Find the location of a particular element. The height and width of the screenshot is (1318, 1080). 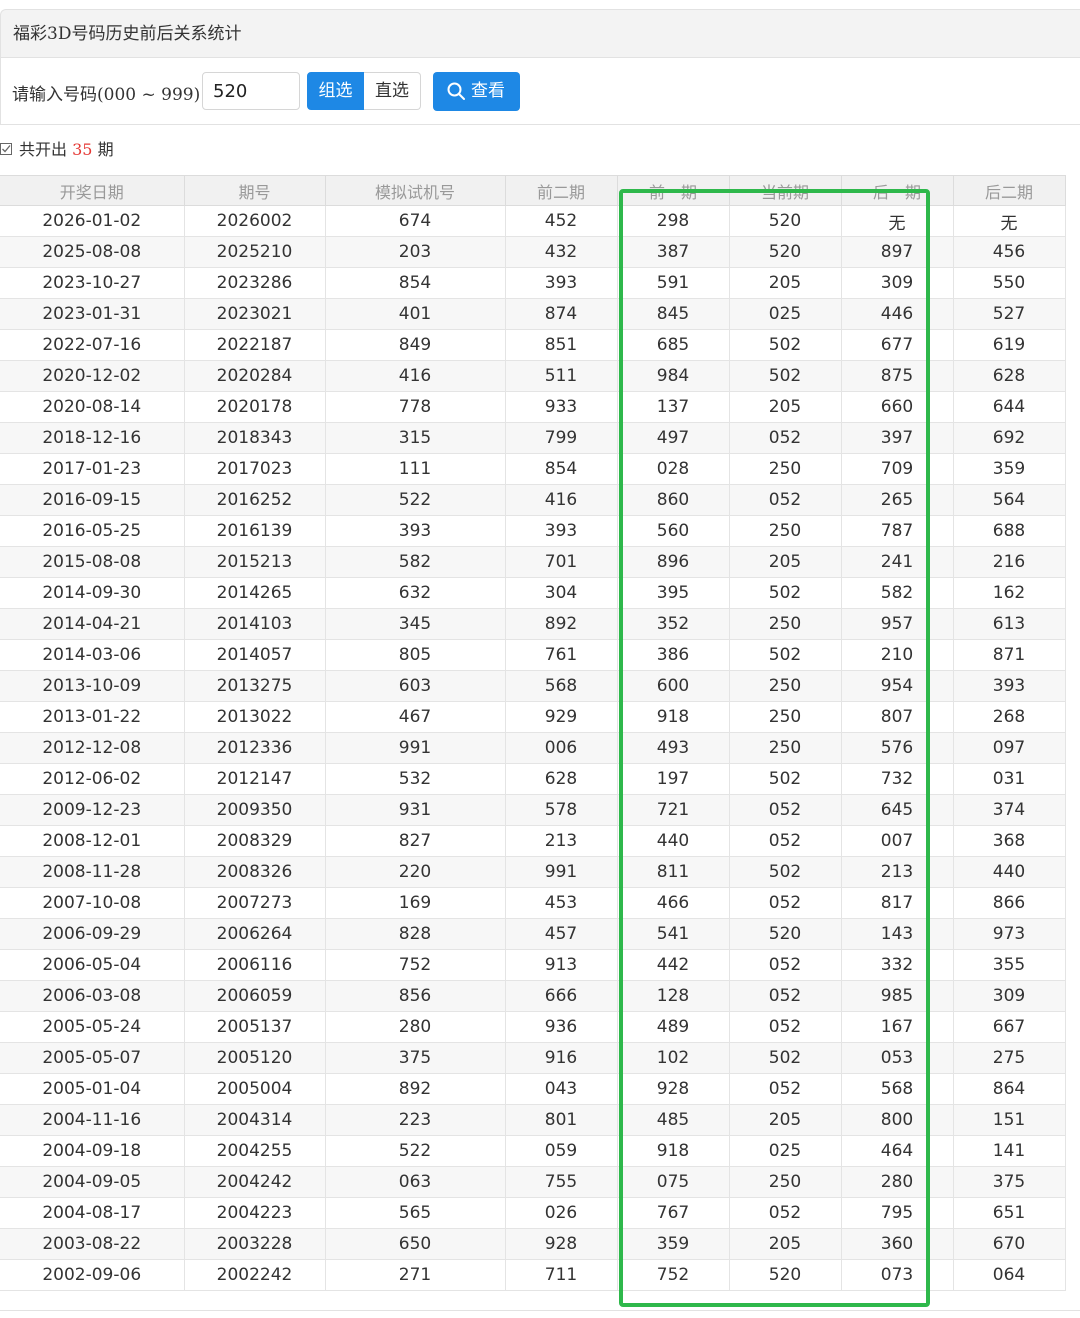

table-cell: 355 is located at coordinates (1009, 965).